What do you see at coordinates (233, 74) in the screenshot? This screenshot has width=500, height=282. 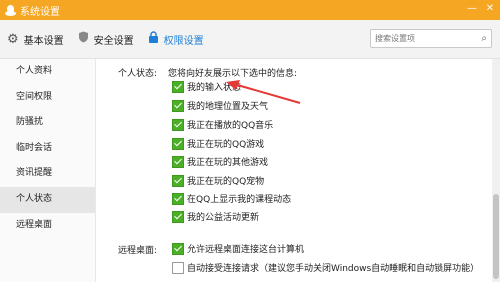 I see `personal-status-hint: 您将向好友展示以下选中的信息:` at bounding box center [233, 74].